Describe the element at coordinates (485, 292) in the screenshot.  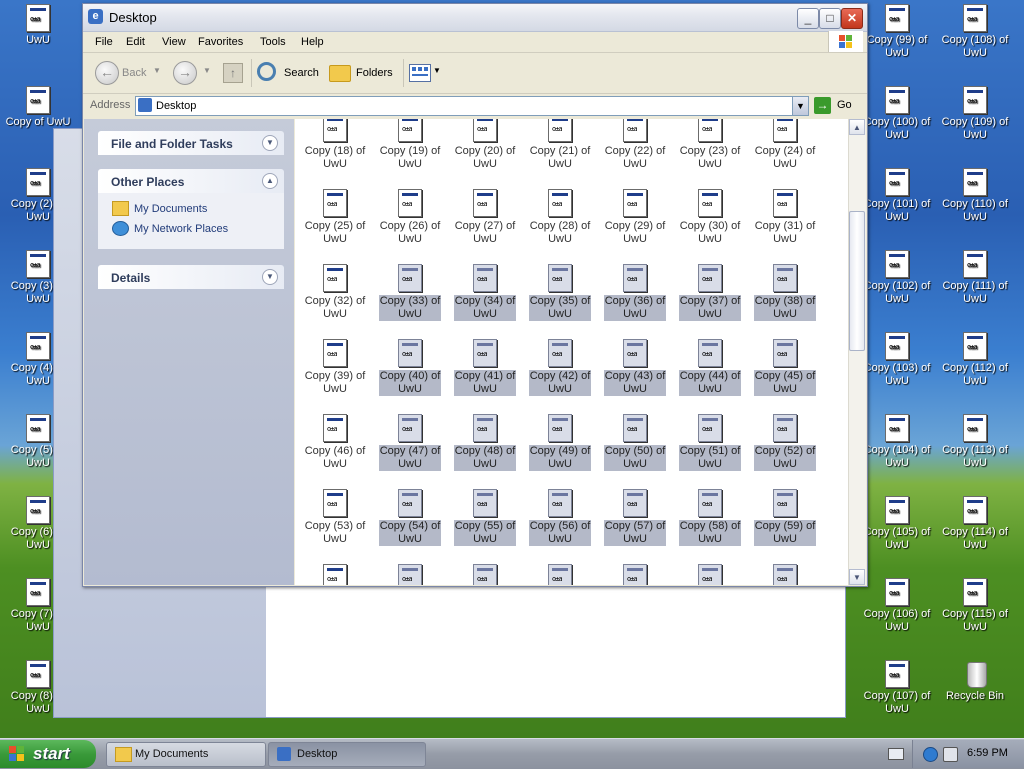
I see `file-item: Copy (34) ofUwU` at that location.